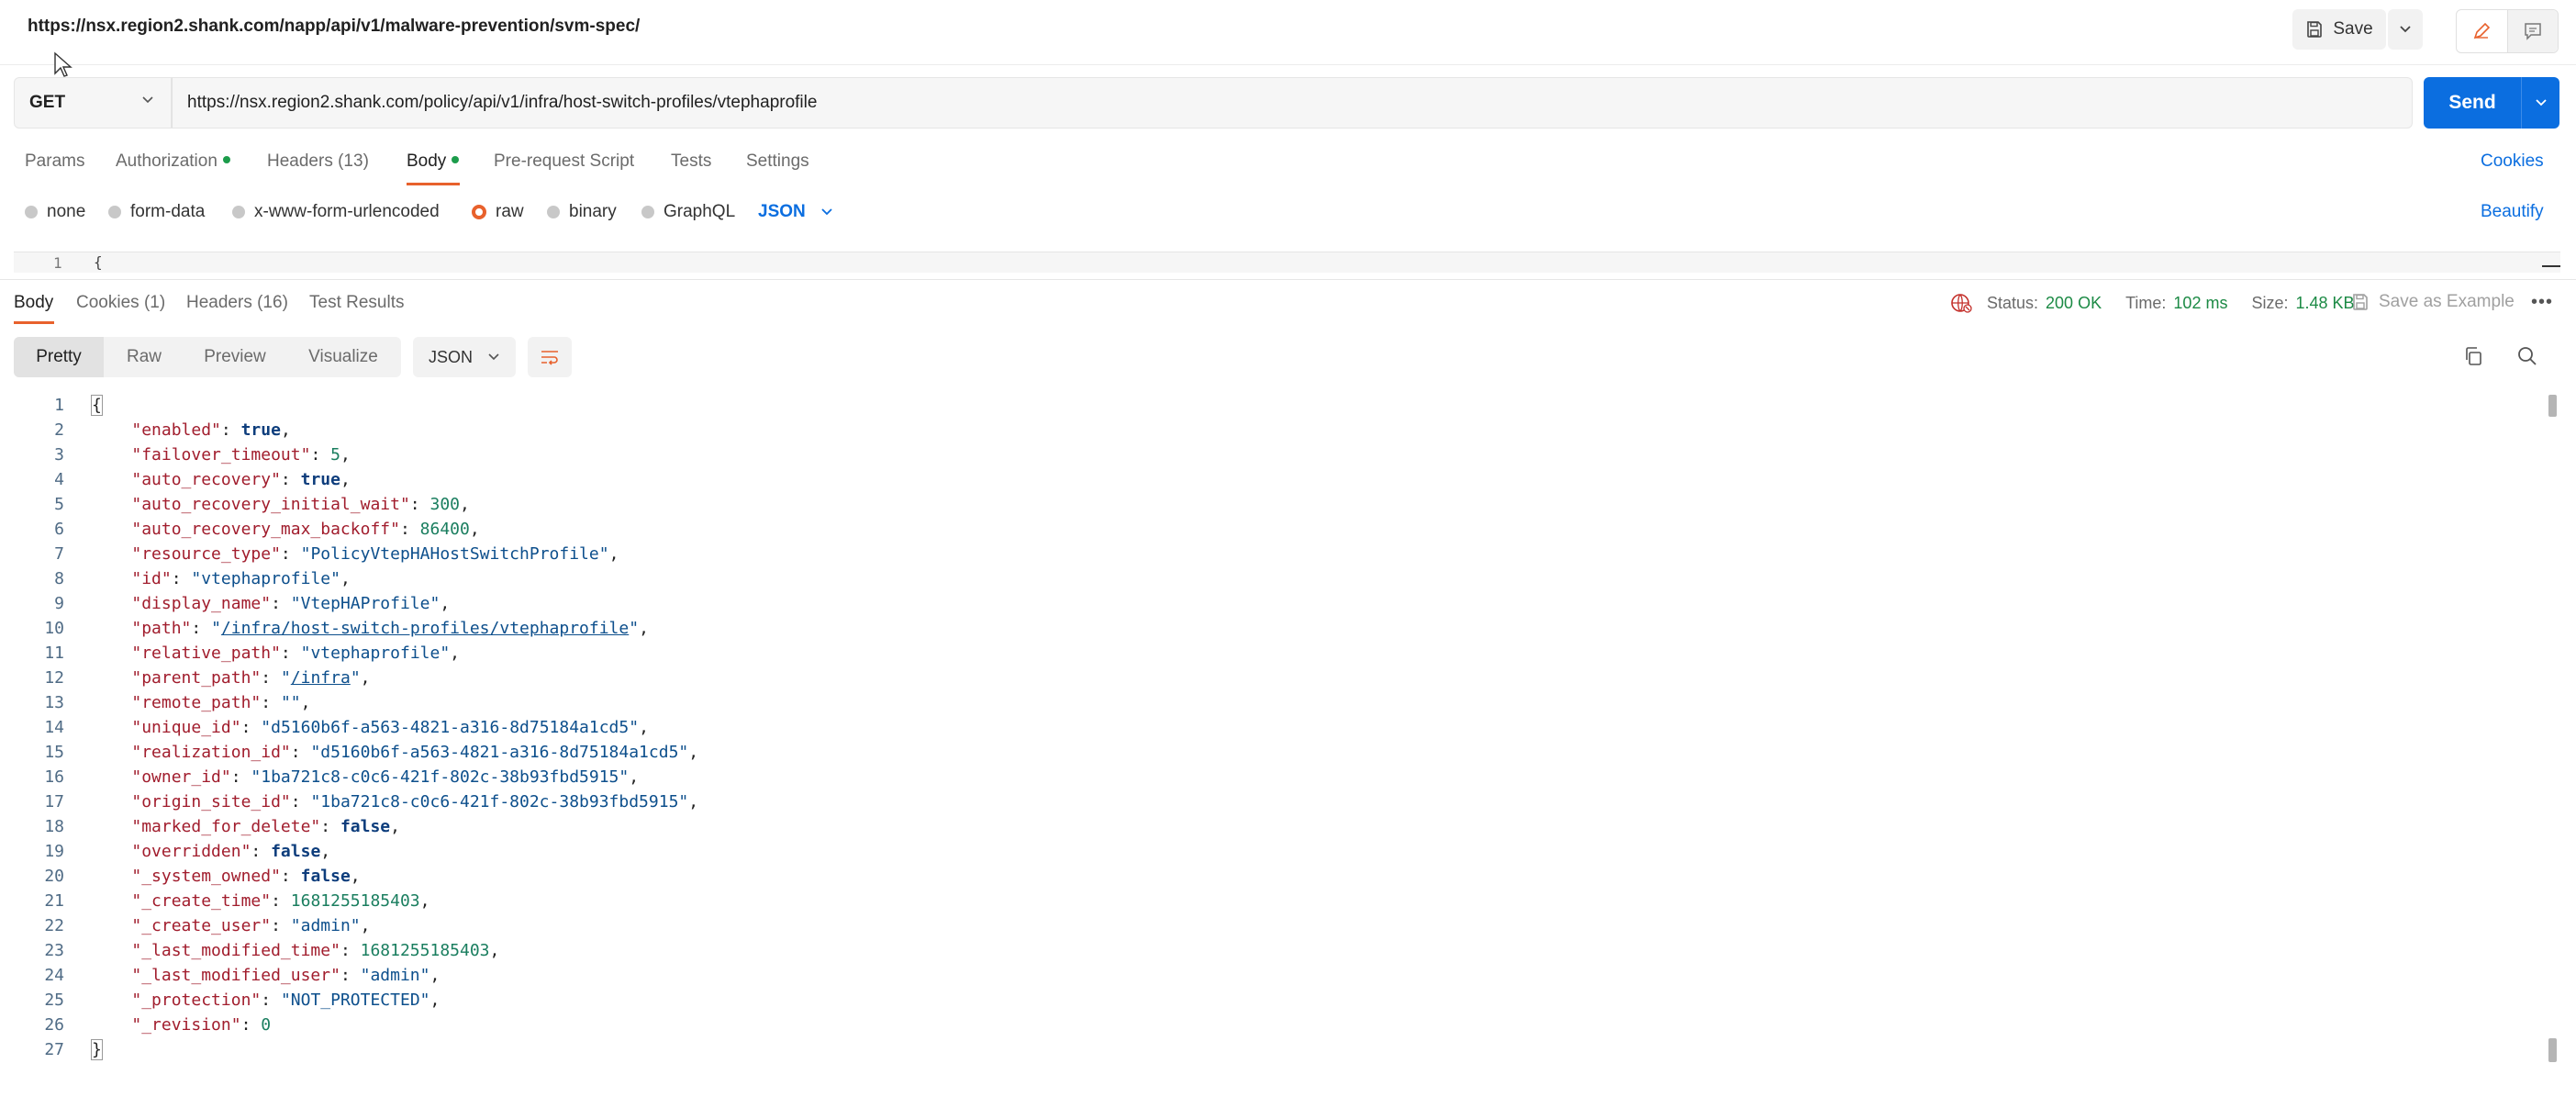 The image size is (2576, 1097). I want to click on comments-button, so click(2532, 31).